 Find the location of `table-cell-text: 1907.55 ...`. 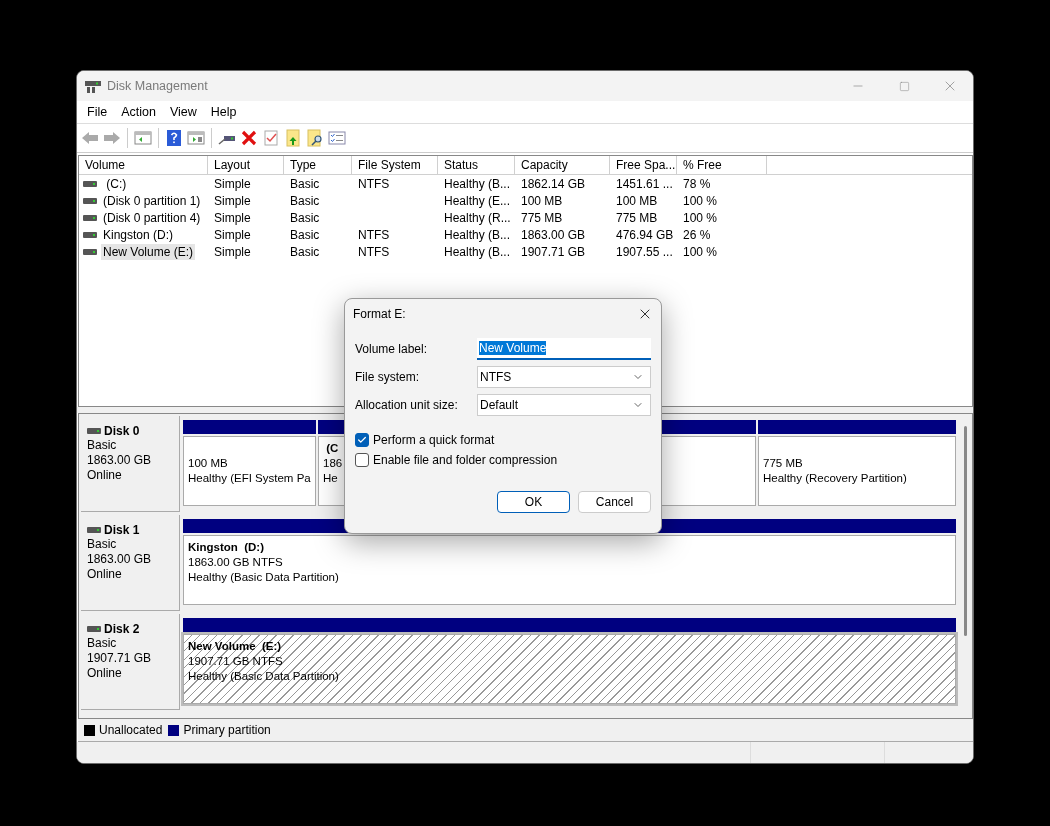

table-cell-text: 1907.55 ... is located at coordinates (644, 251).